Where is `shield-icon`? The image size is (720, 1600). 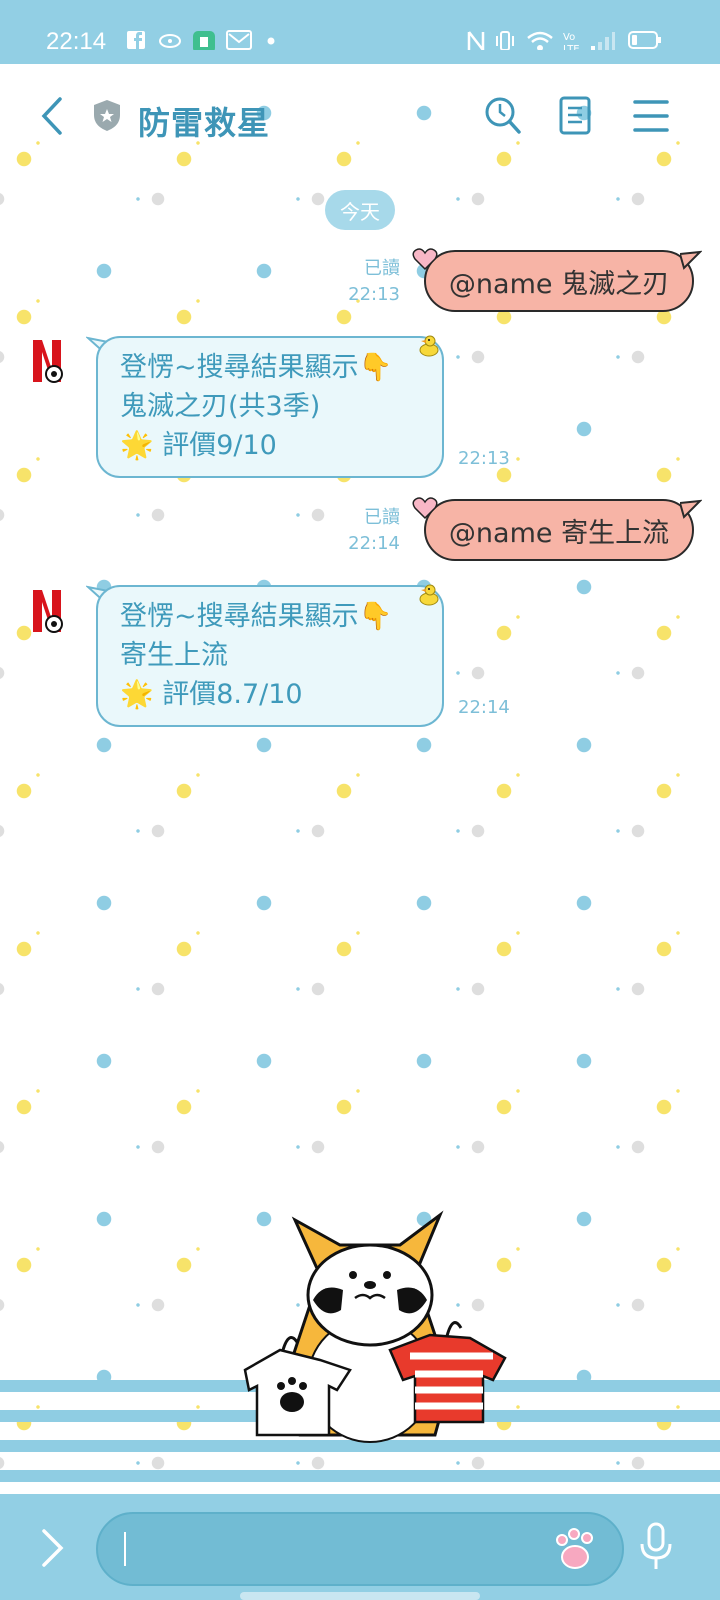
shield-icon is located at coordinates (107, 115).